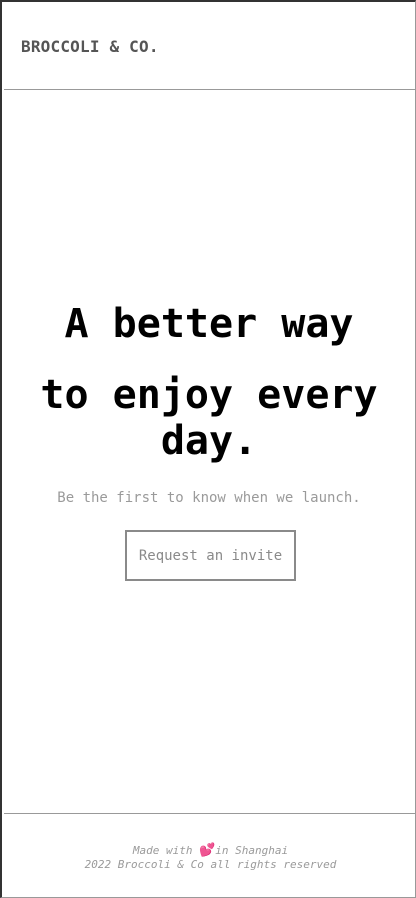  What do you see at coordinates (209, 498) in the screenshot?
I see `hero-subtitle: Be the first to know when we launch.` at bounding box center [209, 498].